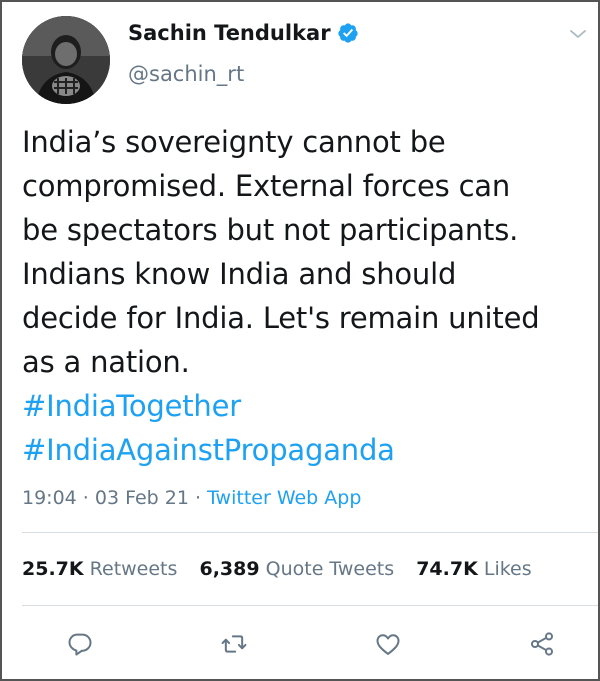 The height and width of the screenshot is (681, 600). I want to click on user-handle: @sachin_rt, so click(186, 74).